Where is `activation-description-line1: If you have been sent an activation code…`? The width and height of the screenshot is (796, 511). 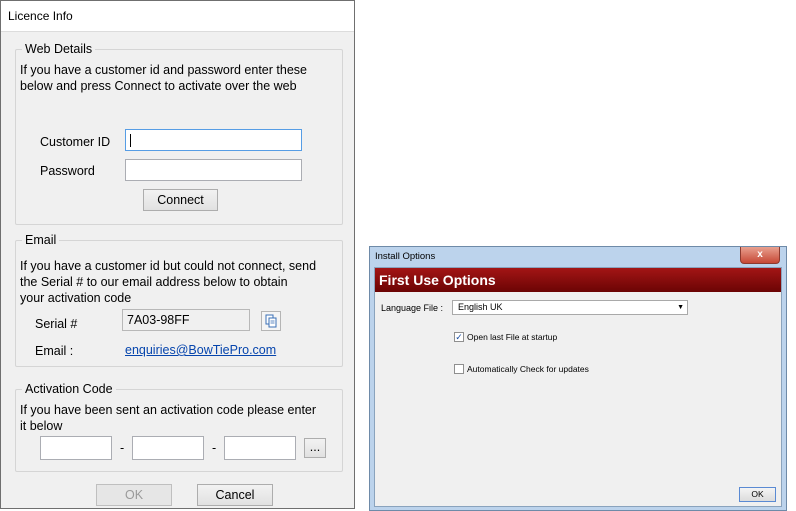 activation-description-line1: If you have been sent an activation code… is located at coordinates (168, 410).